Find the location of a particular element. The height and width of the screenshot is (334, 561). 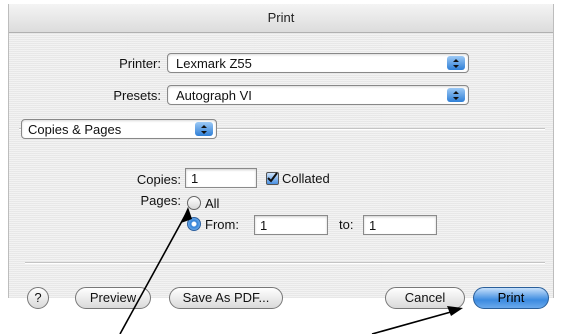

arrow-to-print-button-icon is located at coordinates (417, 320).